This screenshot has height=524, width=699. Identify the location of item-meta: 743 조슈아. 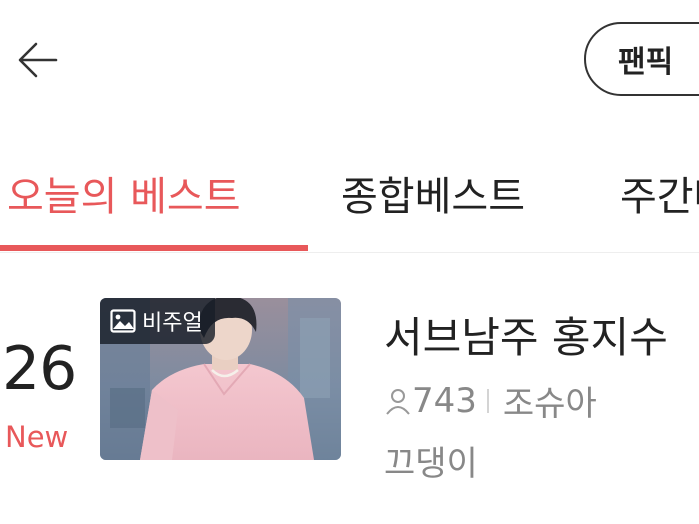
(490, 400).